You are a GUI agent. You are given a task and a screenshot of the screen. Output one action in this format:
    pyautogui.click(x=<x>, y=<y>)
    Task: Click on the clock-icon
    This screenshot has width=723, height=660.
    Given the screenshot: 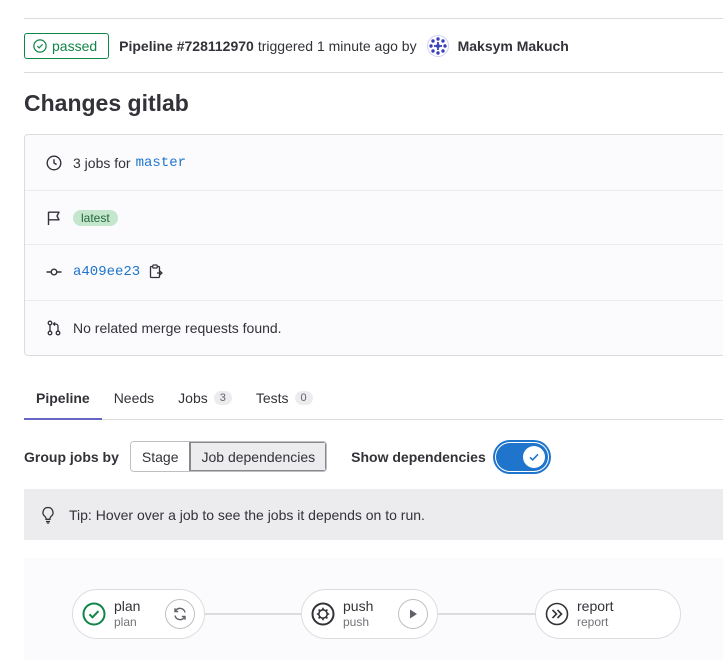 What is the action you would take?
    pyautogui.click(x=54, y=163)
    